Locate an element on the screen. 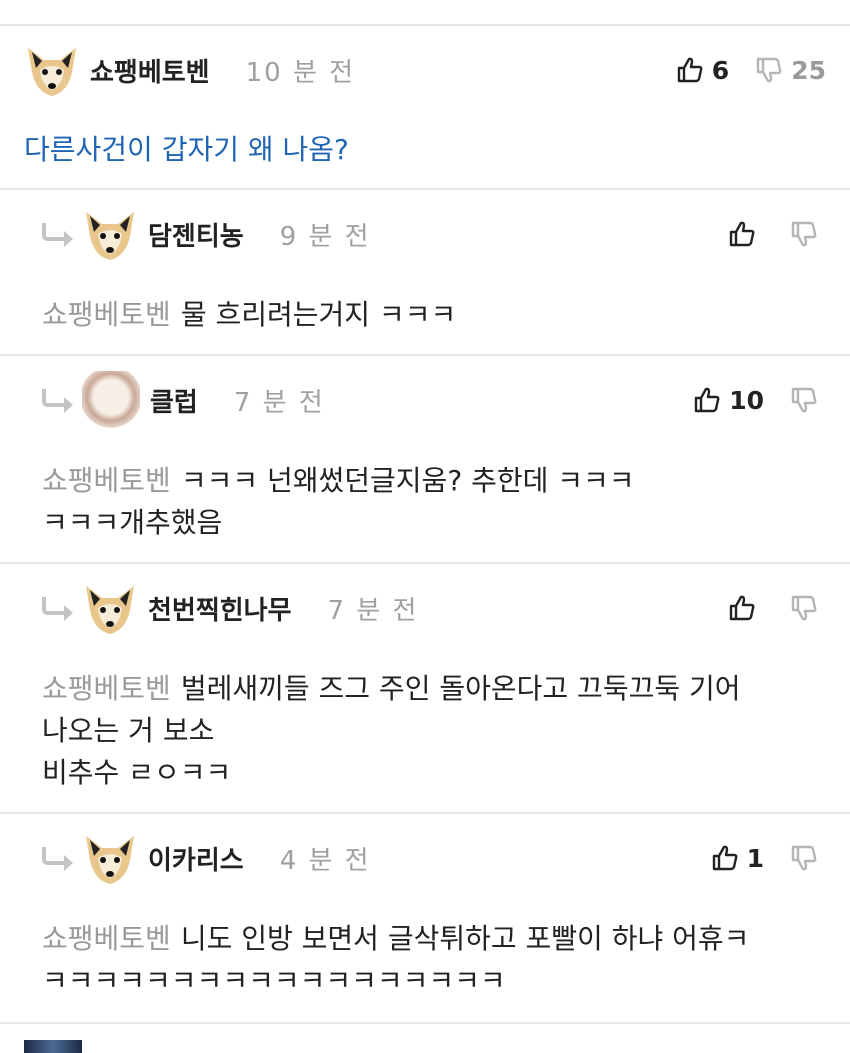 The width and height of the screenshot is (850, 1053). upvote-button: 1 is located at coordinates (737, 858).